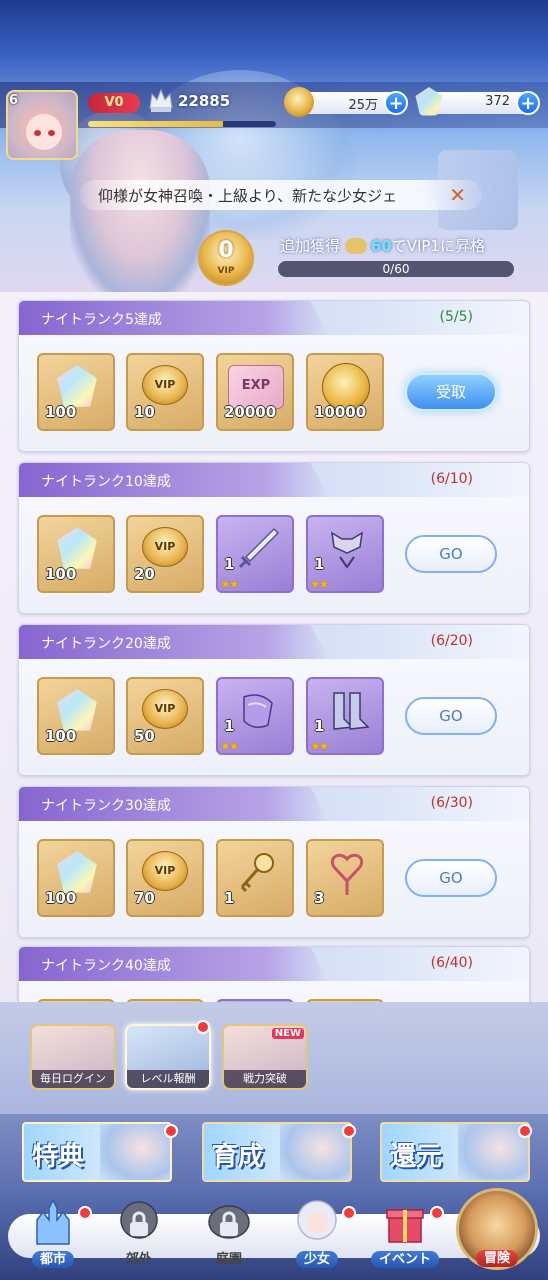 The image size is (548, 1280). What do you see at coordinates (37, 133) in the screenshot?
I see `avatar-eye-left` at bounding box center [37, 133].